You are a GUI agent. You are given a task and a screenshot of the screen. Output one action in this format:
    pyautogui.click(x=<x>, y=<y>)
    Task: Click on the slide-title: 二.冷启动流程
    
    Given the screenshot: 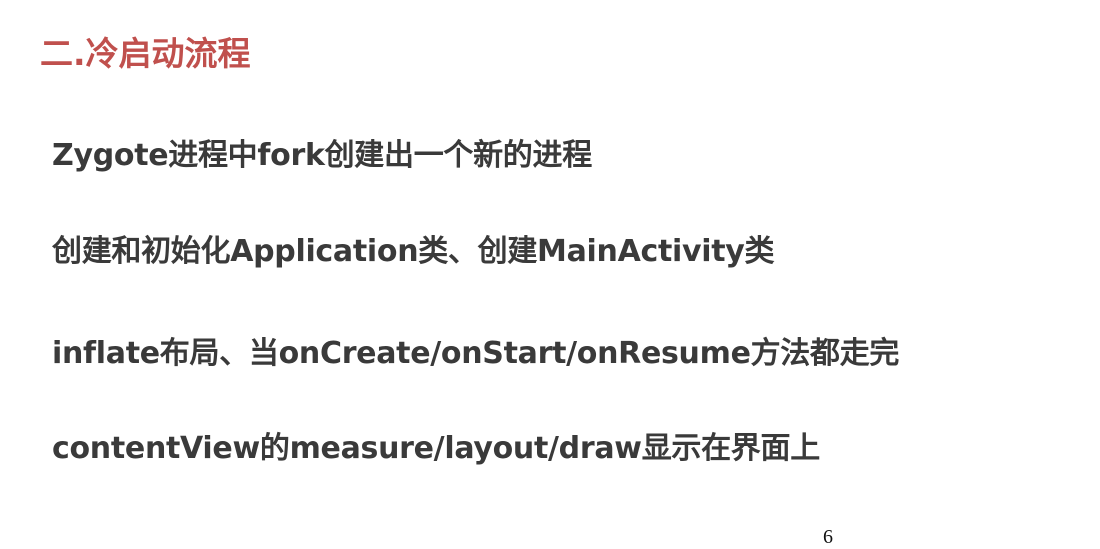 What is the action you would take?
    pyautogui.click(x=145, y=53)
    